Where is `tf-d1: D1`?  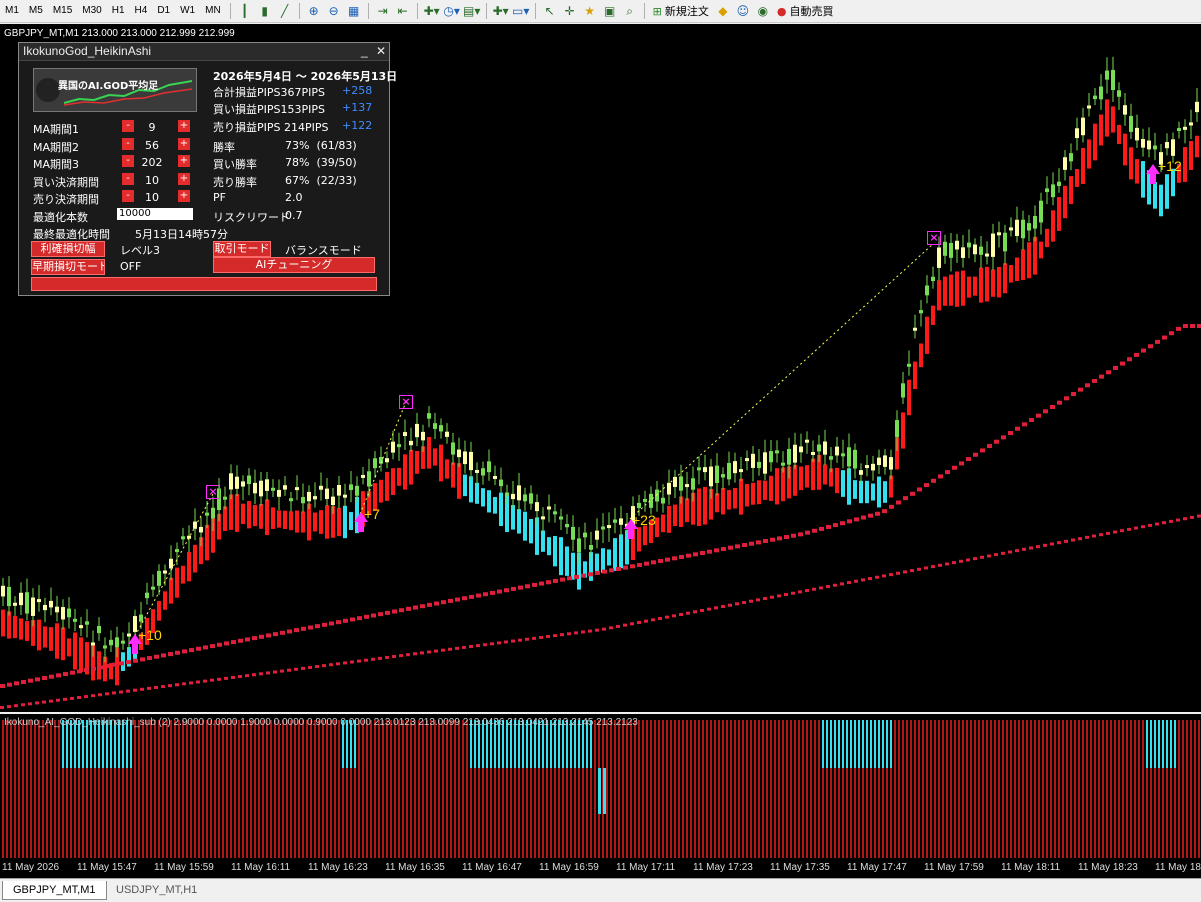 tf-d1: D1 is located at coordinates (163, 11).